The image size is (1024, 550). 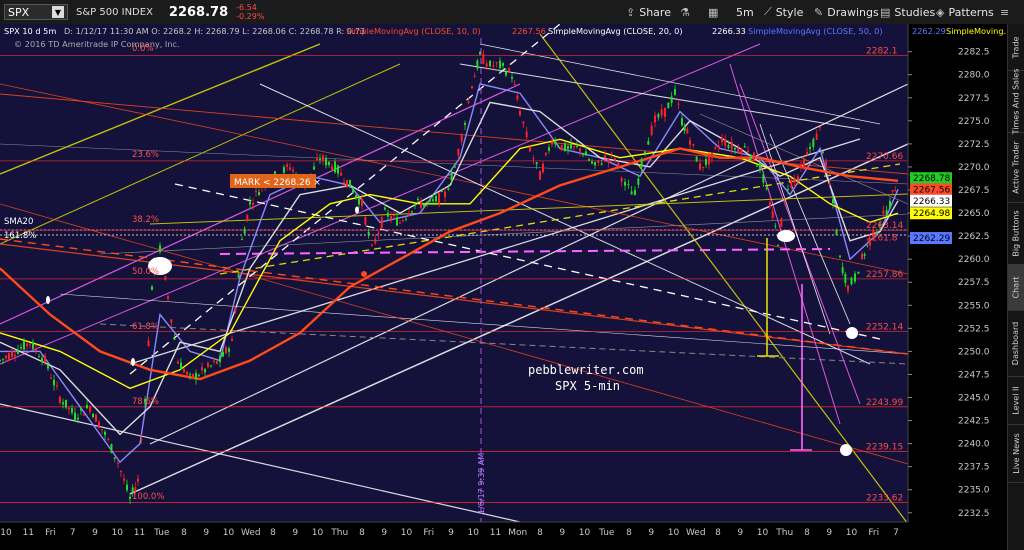 What do you see at coordinates (648, 12) in the screenshot?
I see `share-button: ⇪ Share` at bounding box center [648, 12].